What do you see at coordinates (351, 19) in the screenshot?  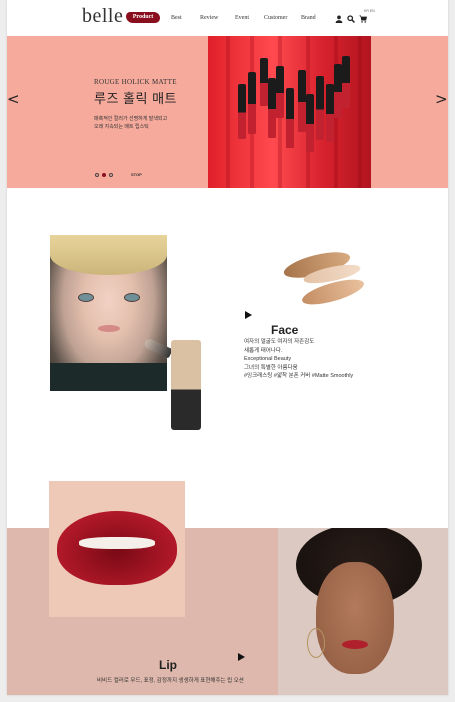 I see `search-icon` at bounding box center [351, 19].